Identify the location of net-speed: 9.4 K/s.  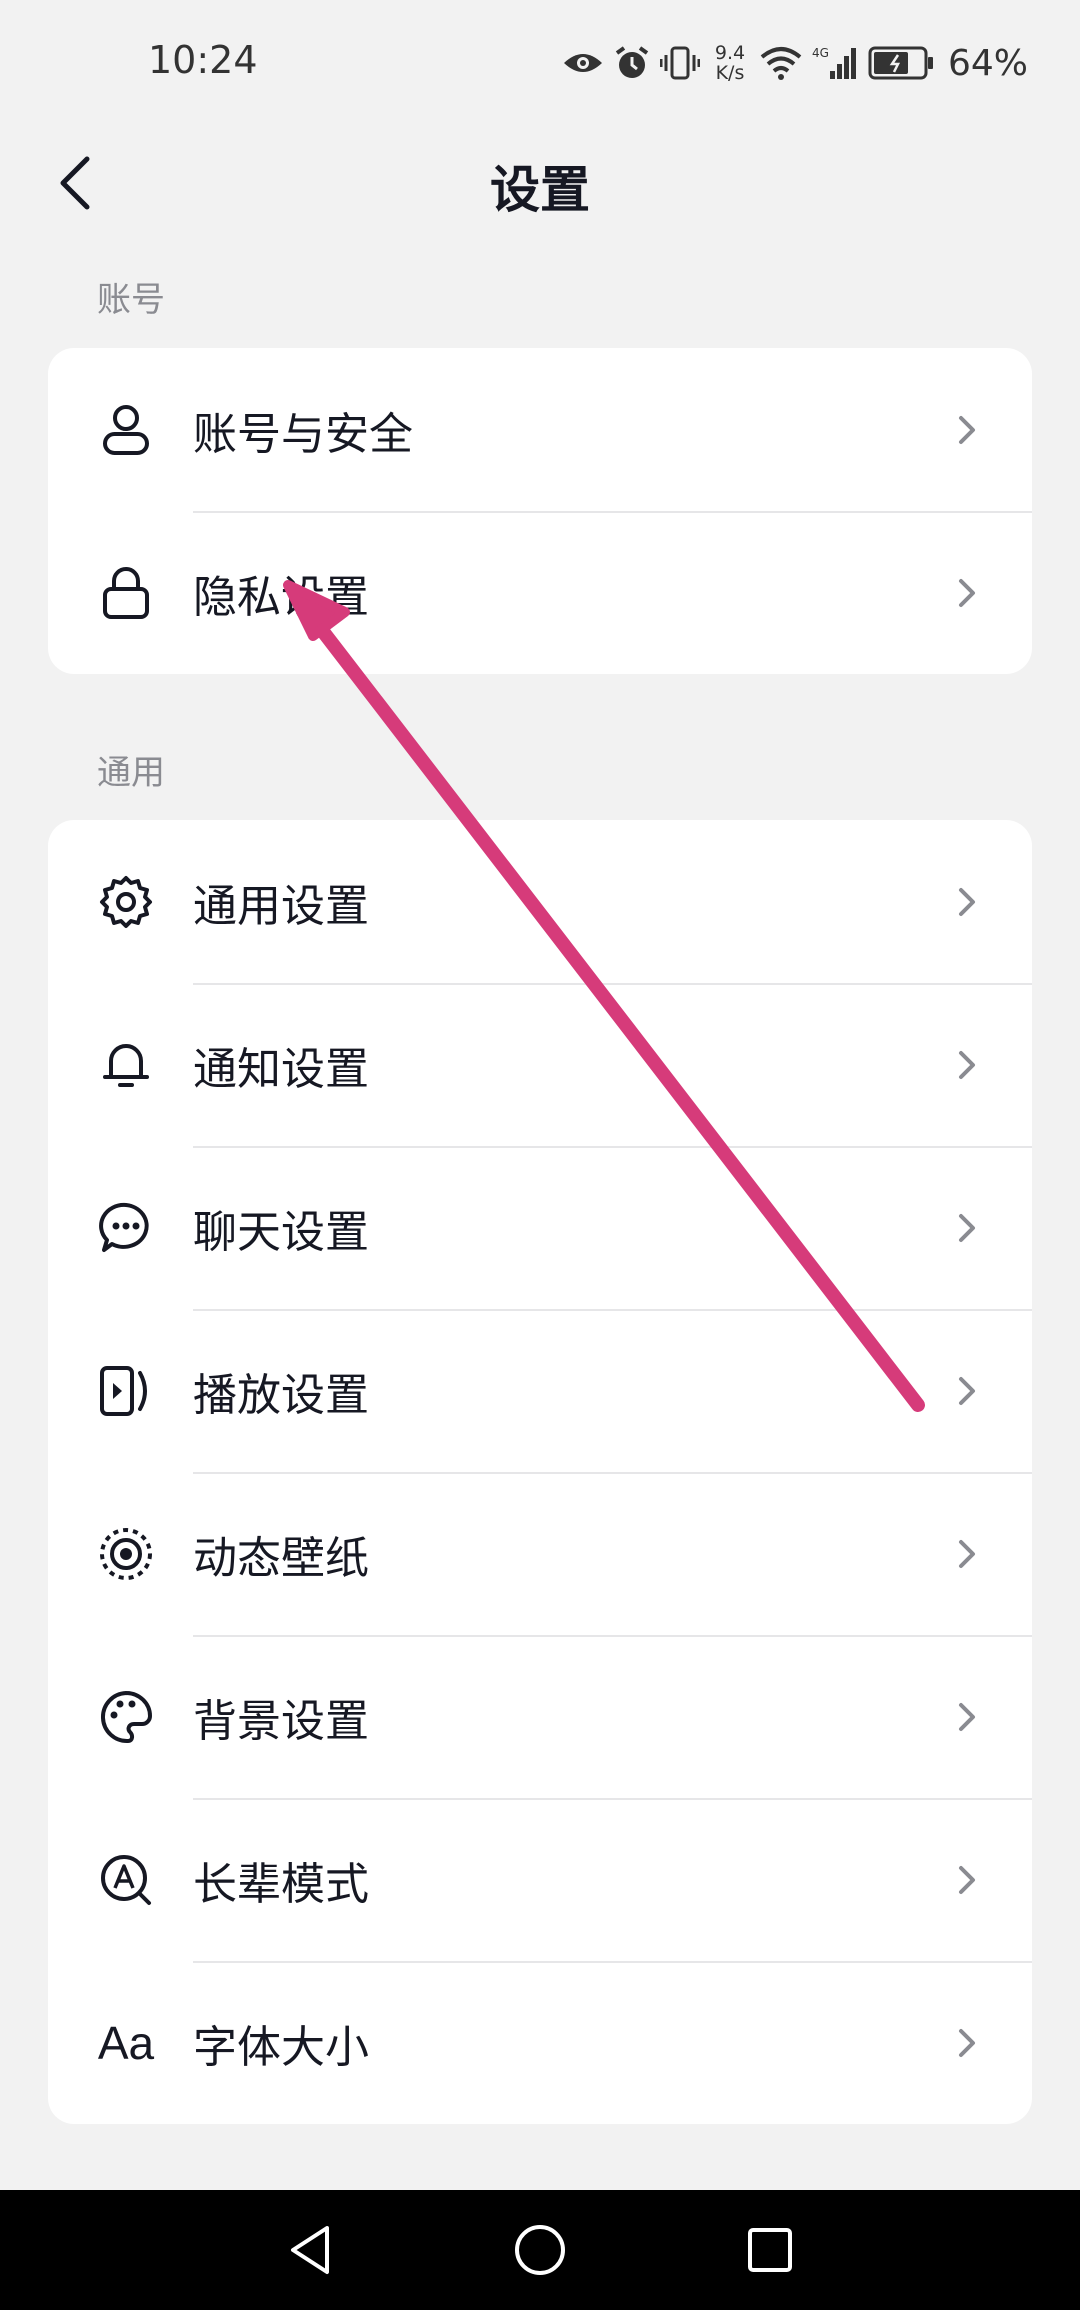
(730, 63).